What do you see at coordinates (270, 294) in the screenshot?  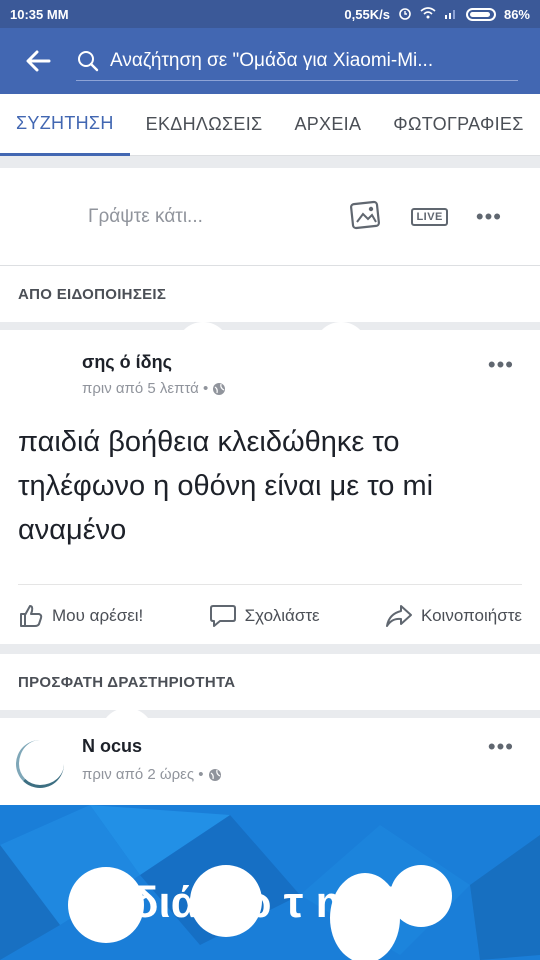 I see `section-notifications: ΑΠΟ ΕΙΔΟΠΟΙΗΣΕΙΣ` at bounding box center [270, 294].